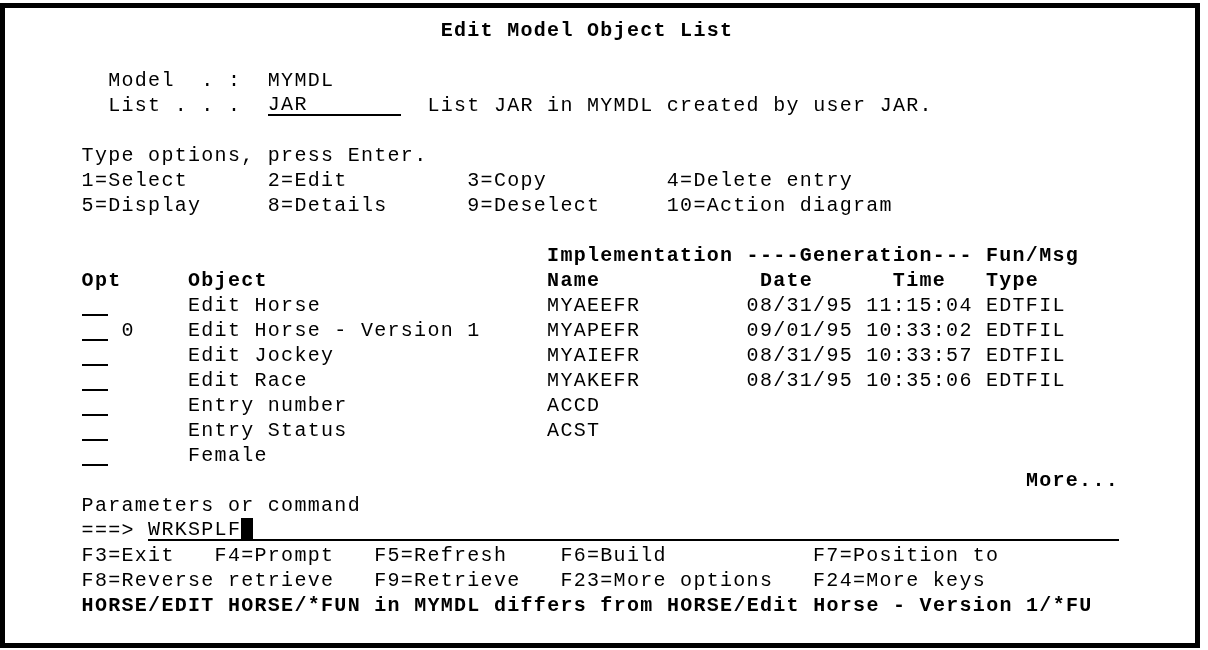  I want to click on table-cell: Entry Status, so click(268, 430).